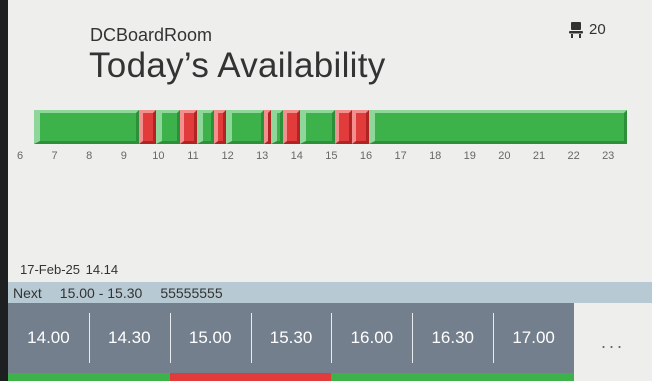 The image size is (652, 381). Describe the element at coordinates (27, 292) in the screenshot. I see `next-label: Next` at that location.